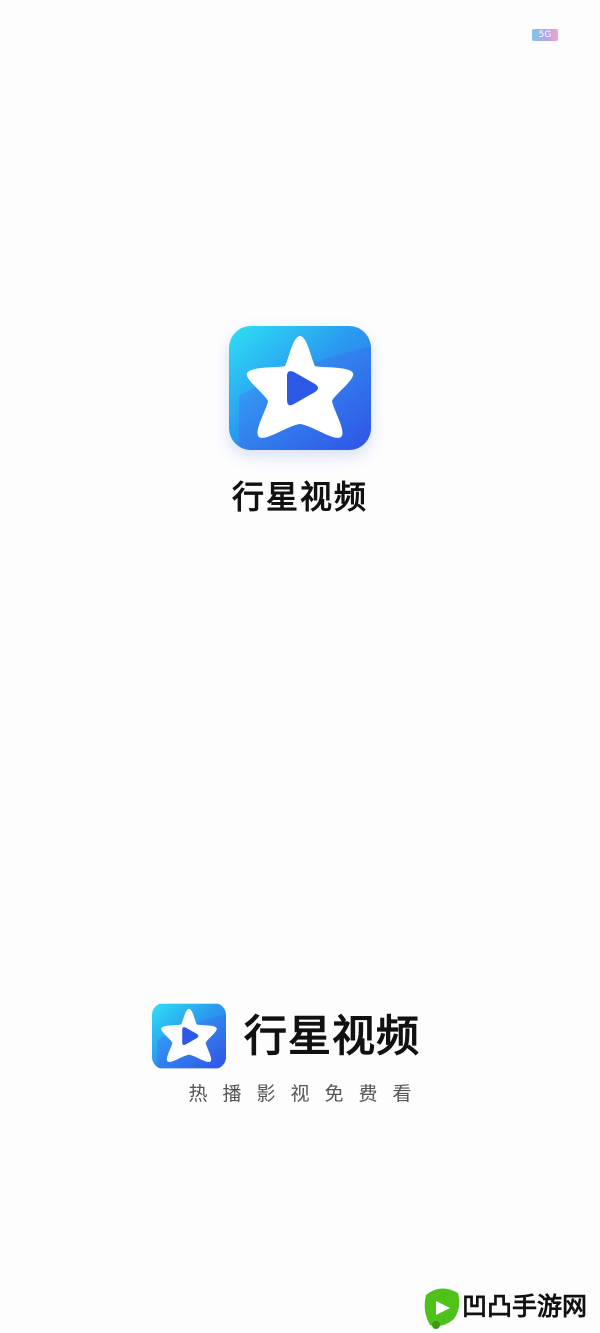 This screenshot has height=1333, width=600. What do you see at coordinates (299, 497) in the screenshot?
I see `splash-app-name: 行星视频` at bounding box center [299, 497].